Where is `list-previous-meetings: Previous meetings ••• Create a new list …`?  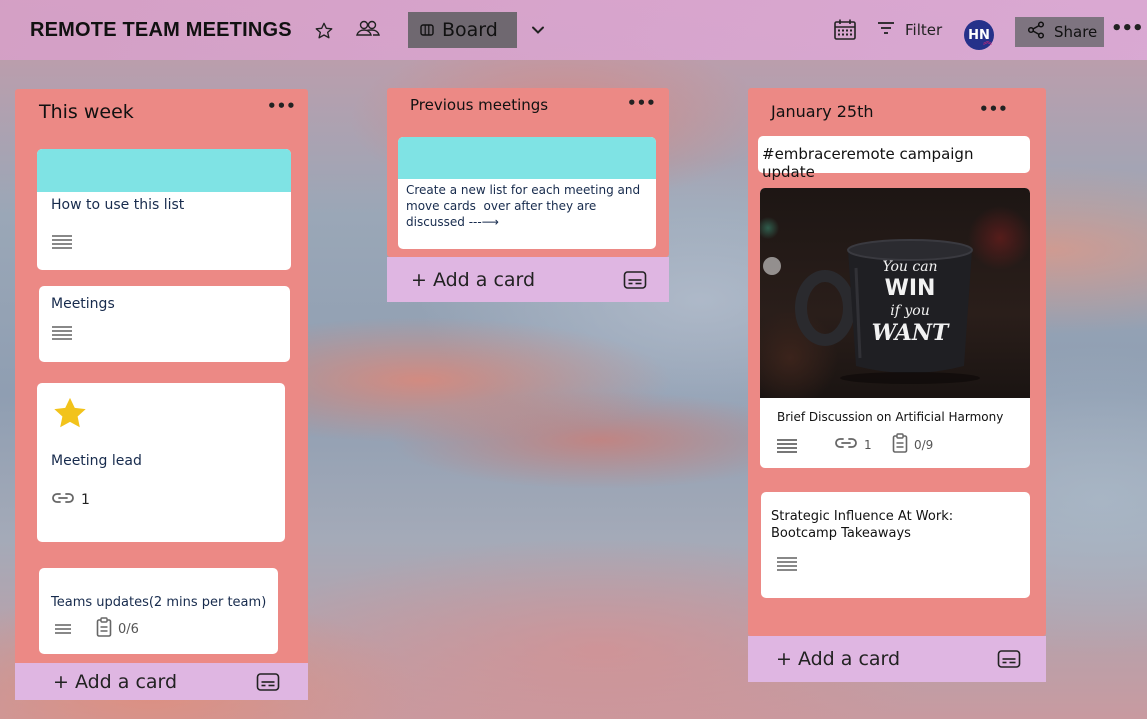
list-previous-meetings: Previous meetings ••• Create a new list … is located at coordinates (528, 172).